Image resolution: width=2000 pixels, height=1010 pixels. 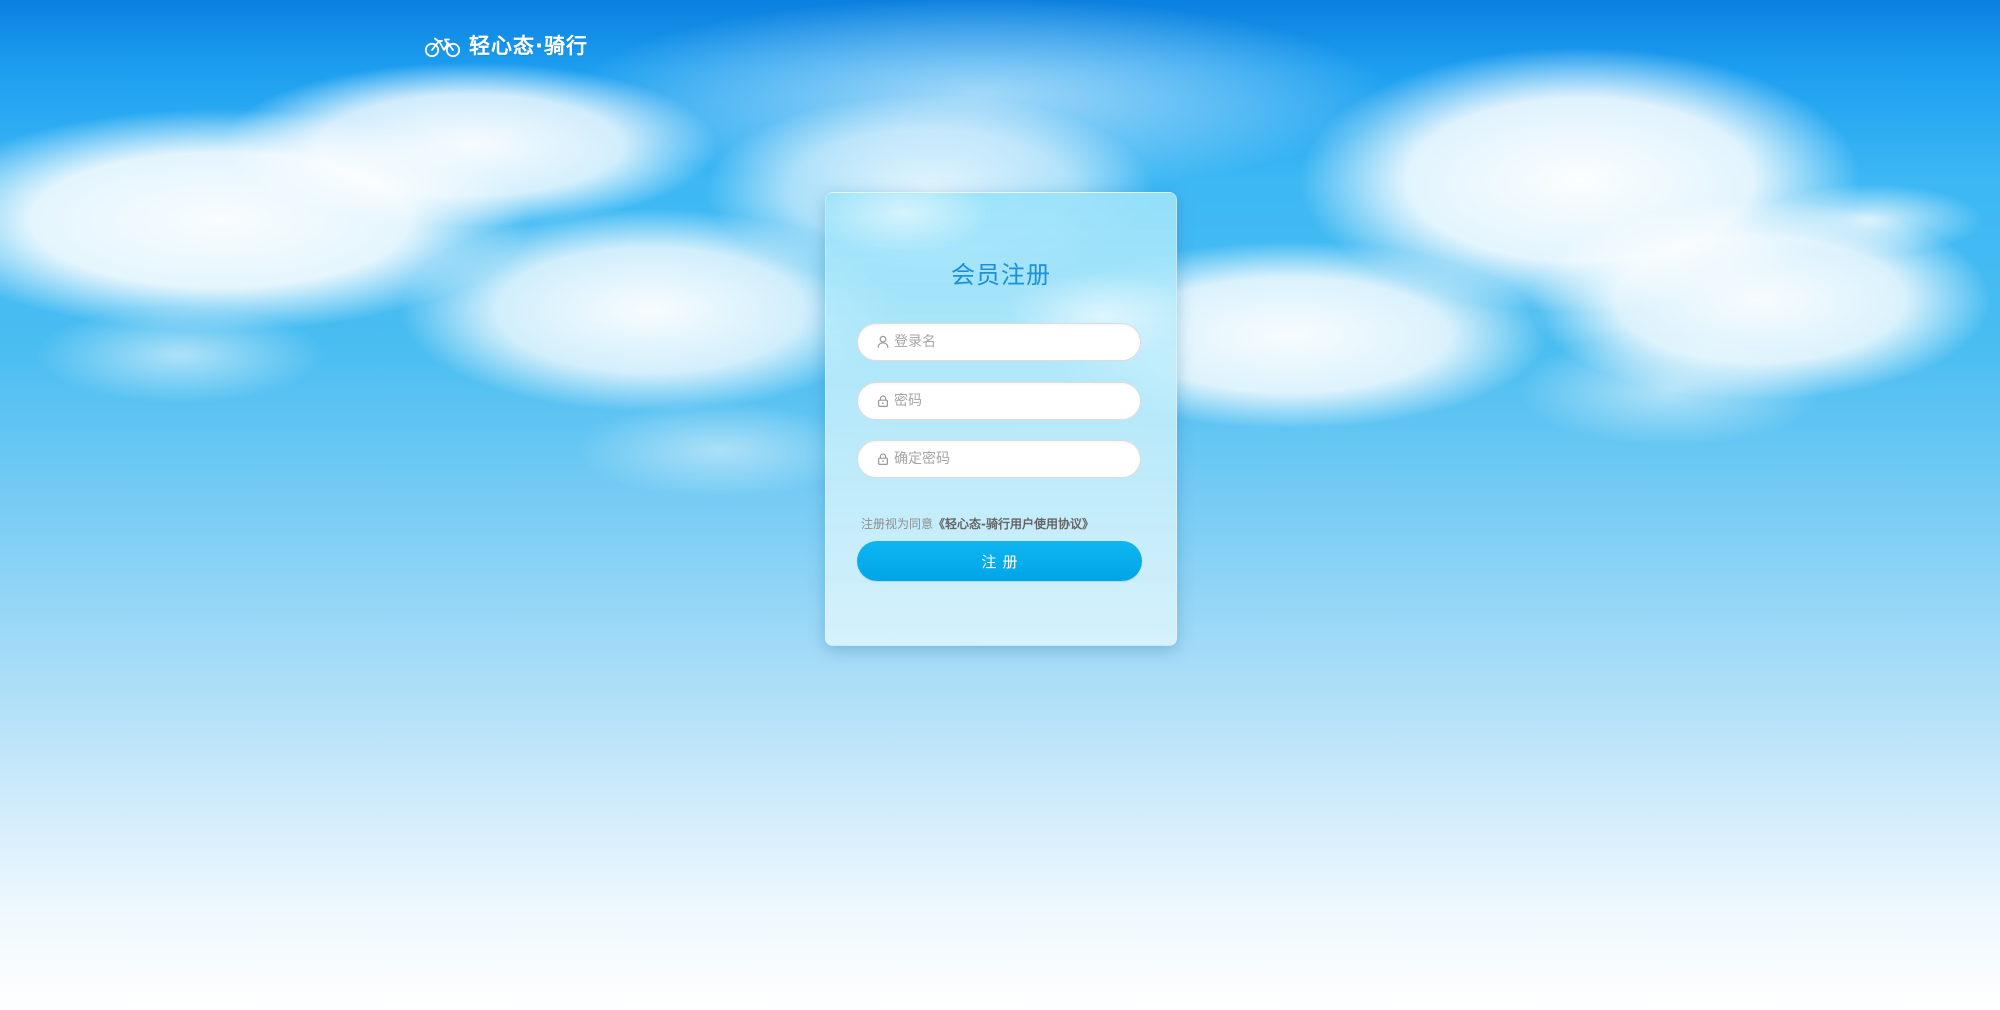 What do you see at coordinates (1001, 275) in the screenshot?
I see `page-title: 会员注册` at bounding box center [1001, 275].